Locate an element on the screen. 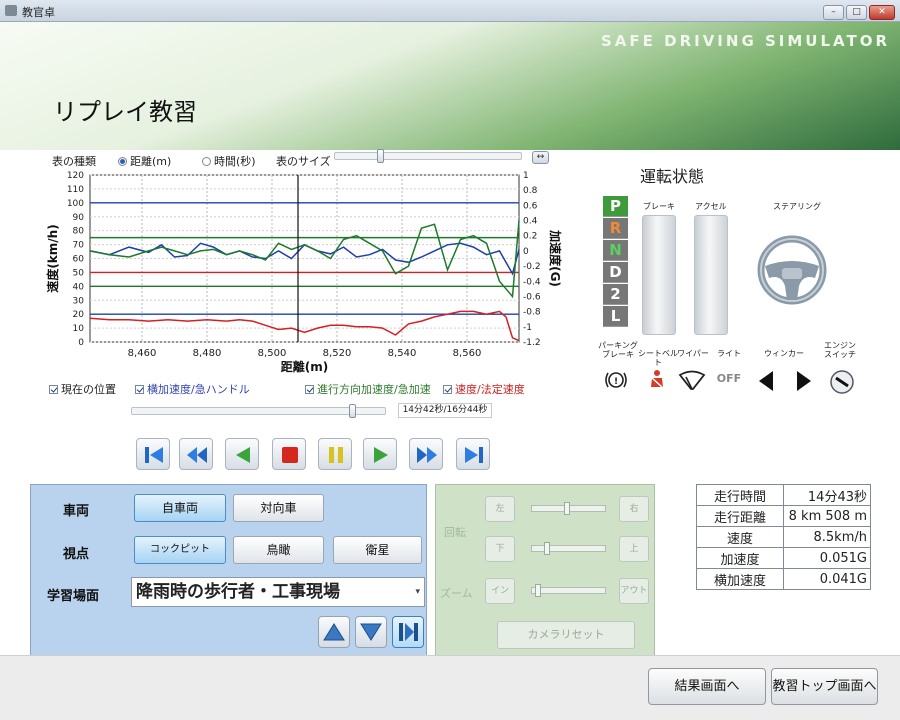  zoom-slider is located at coordinates (568, 590).